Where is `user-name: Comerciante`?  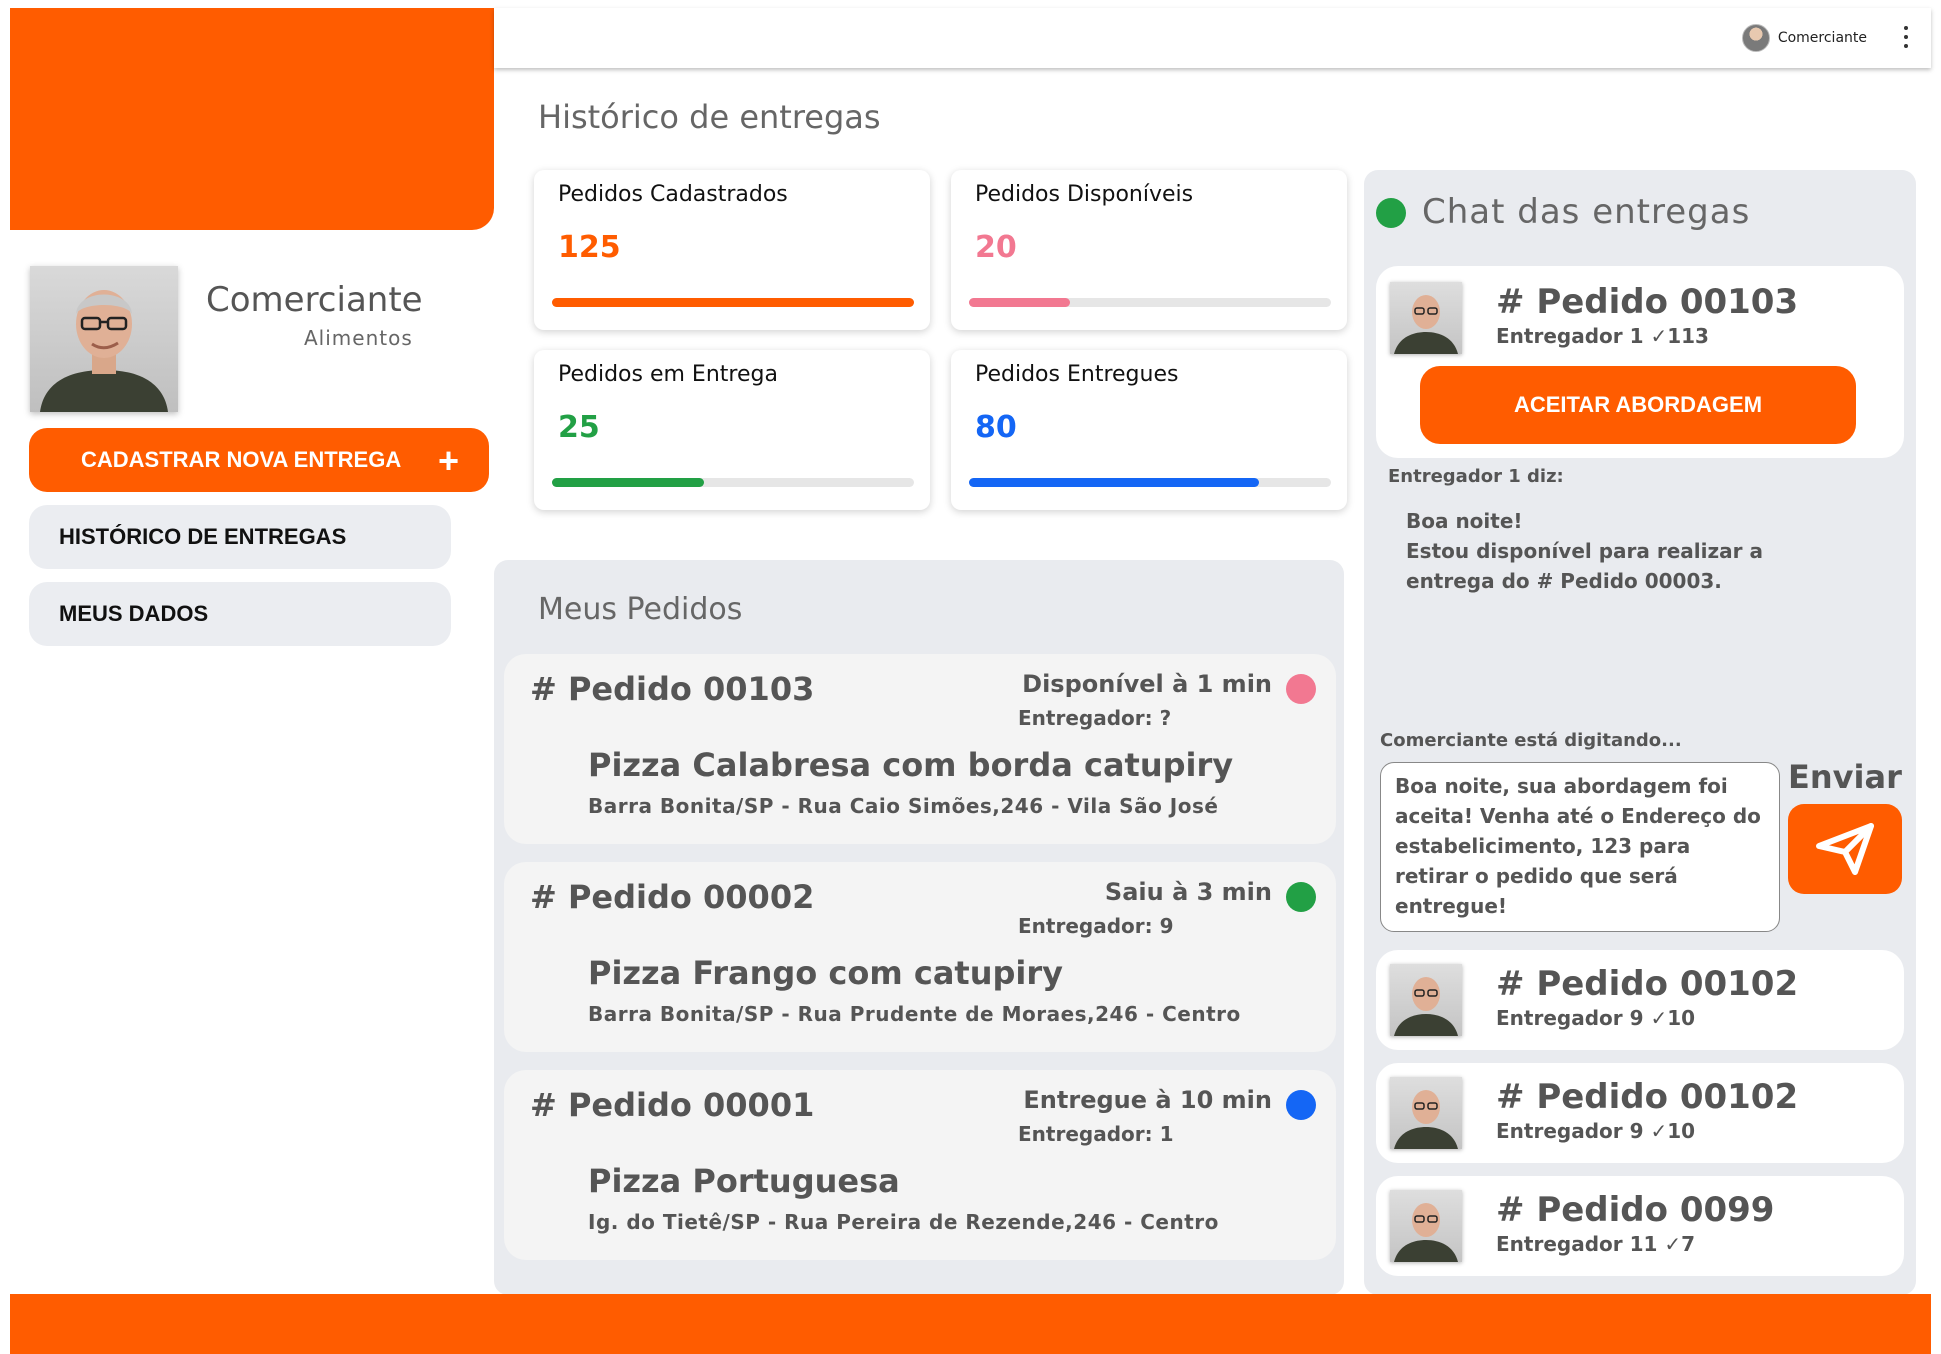 user-name: Comerciante is located at coordinates (1822, 38).